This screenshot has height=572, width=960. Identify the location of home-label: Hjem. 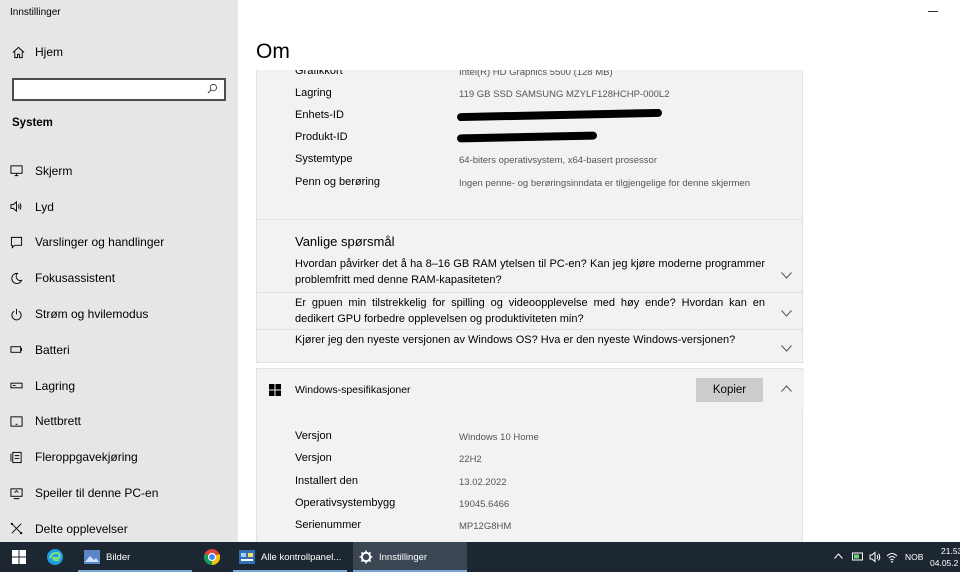
(49, 52).